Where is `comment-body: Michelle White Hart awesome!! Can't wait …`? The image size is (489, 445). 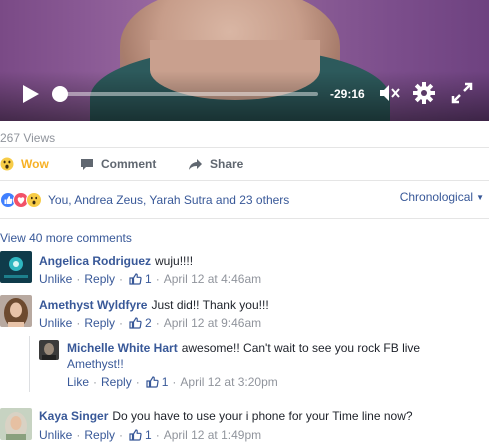
comment-body: Michelle White Hart awesome!! Can't wait … is located at coordinates (243, 348).